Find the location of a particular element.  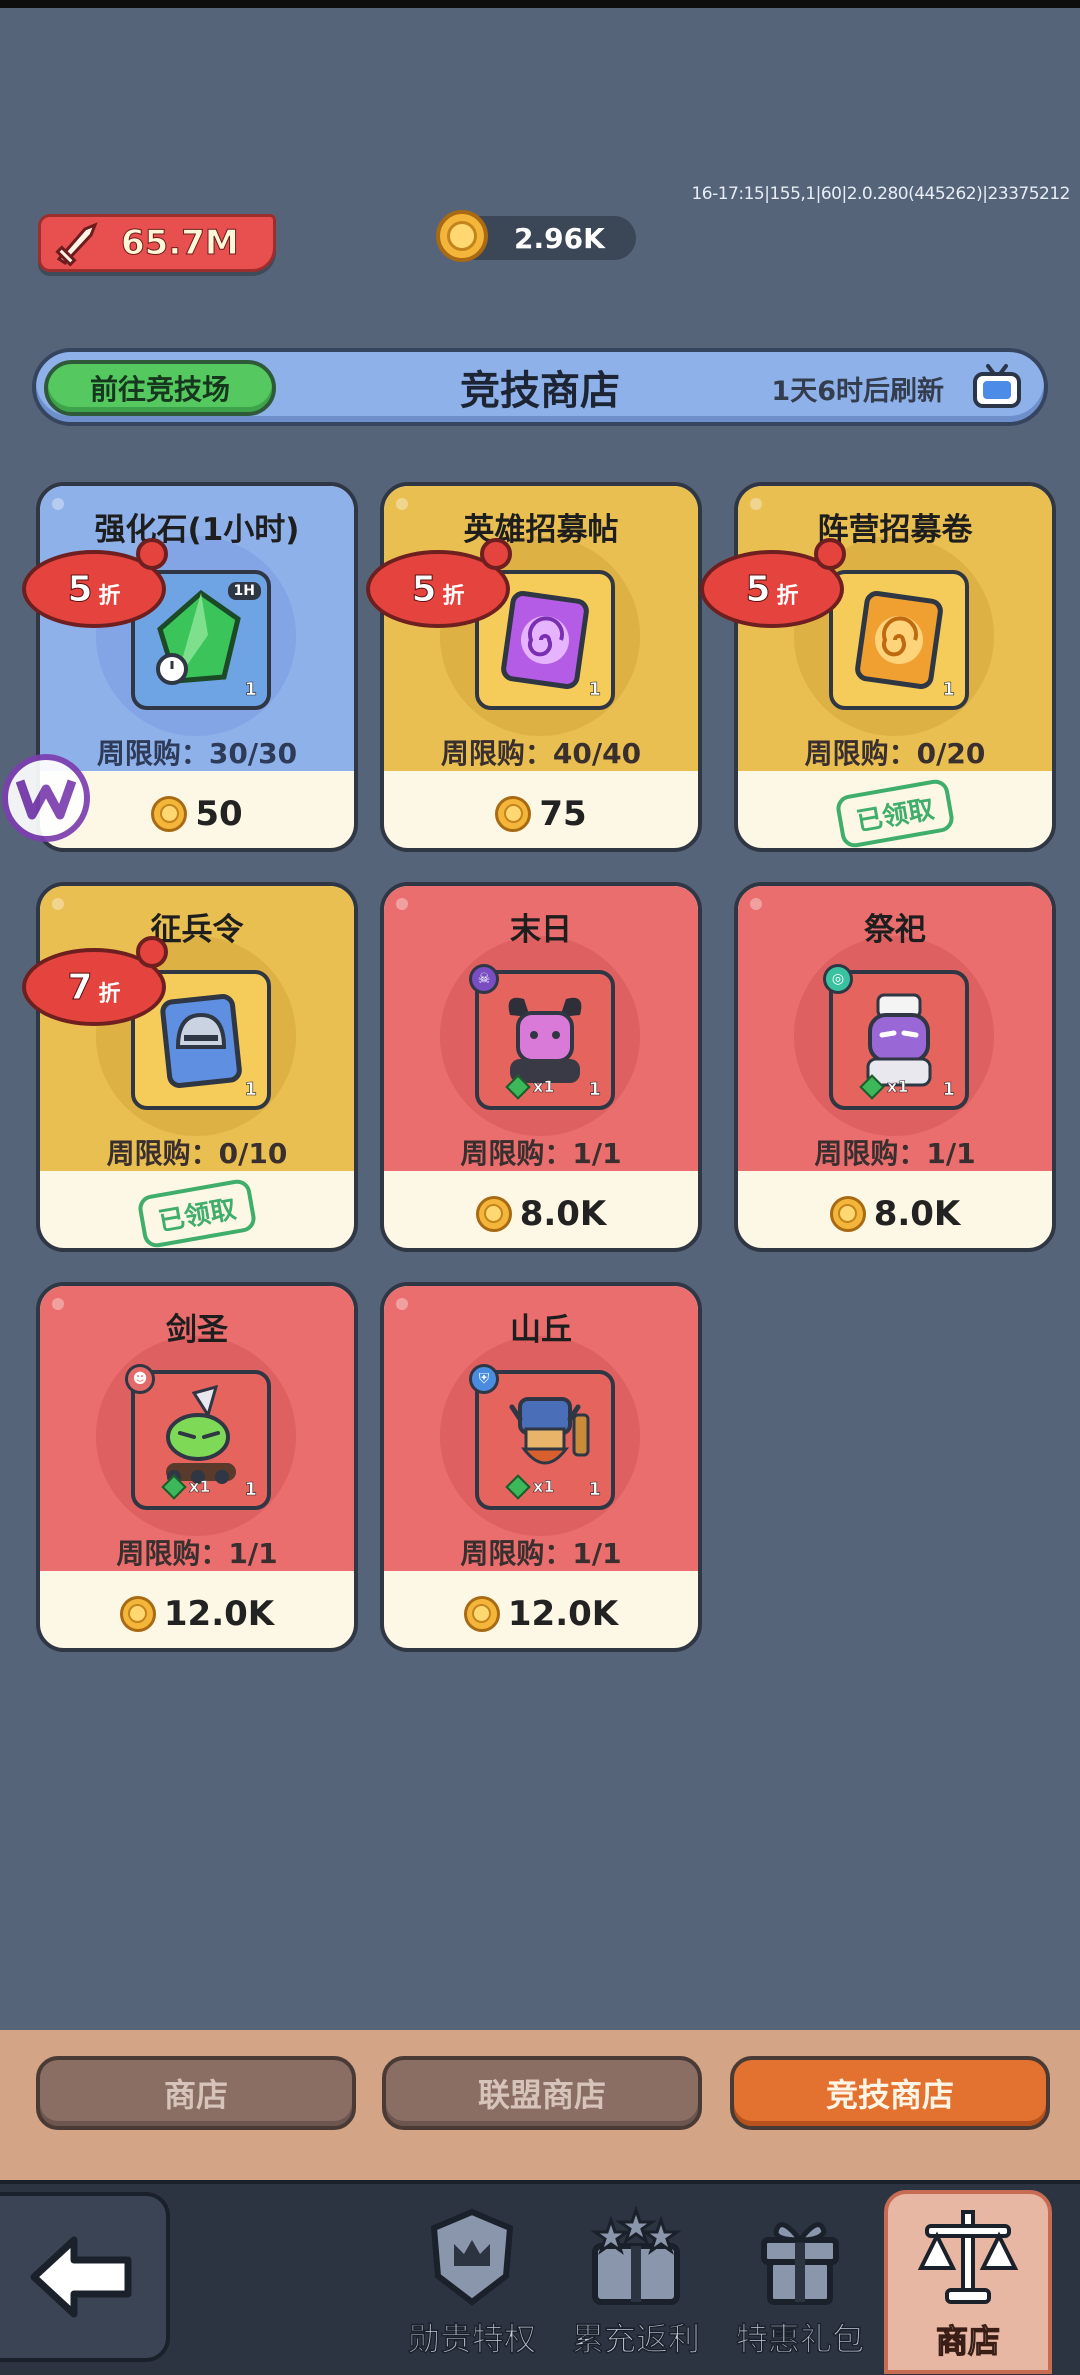

helmet-card-icon is located at coordinates (201, 1041).